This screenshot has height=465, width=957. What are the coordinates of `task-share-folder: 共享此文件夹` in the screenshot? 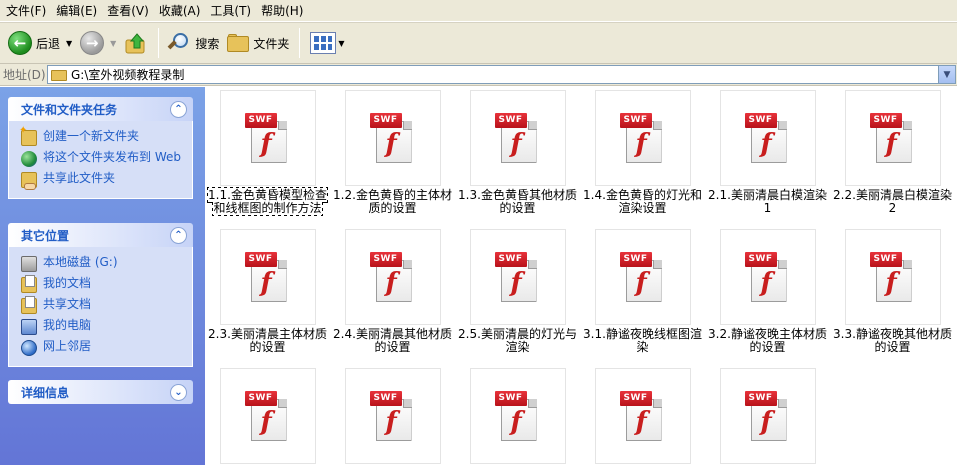 It's located at (103, 180).